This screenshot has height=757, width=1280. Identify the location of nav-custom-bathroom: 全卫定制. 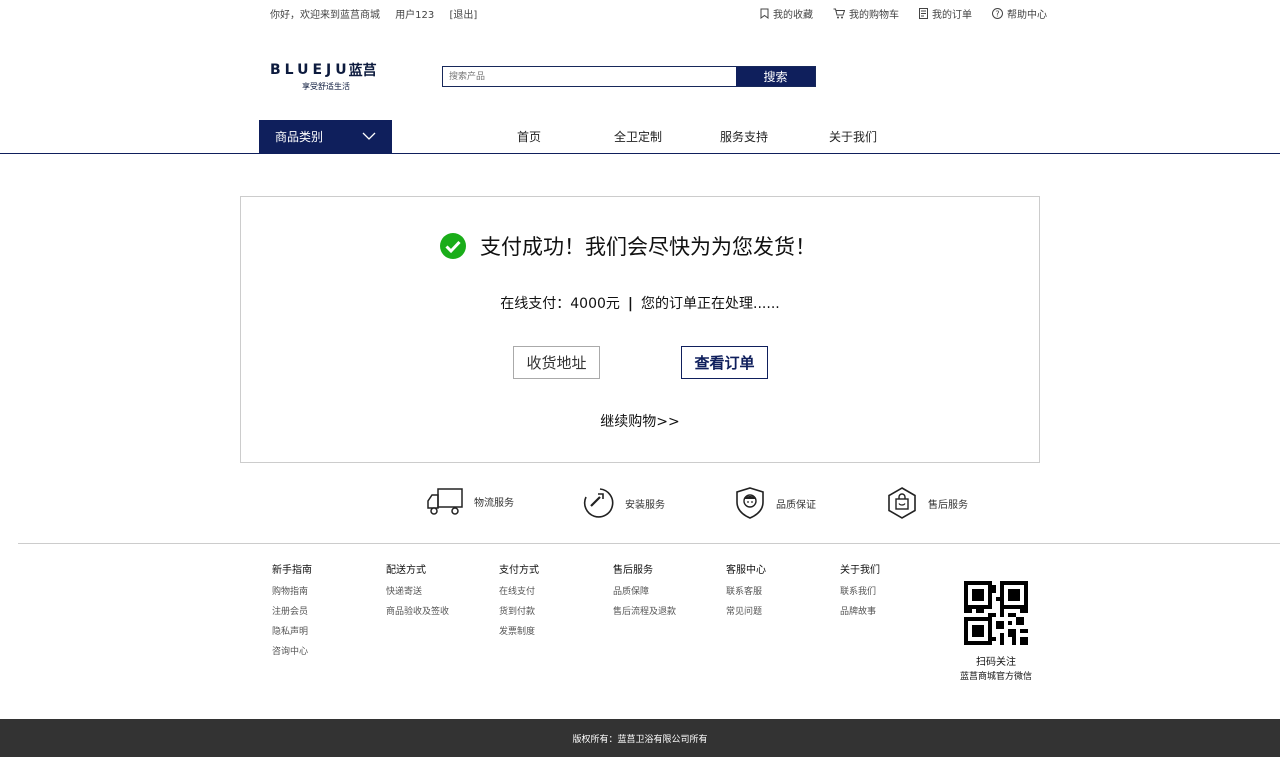
(638, 136).